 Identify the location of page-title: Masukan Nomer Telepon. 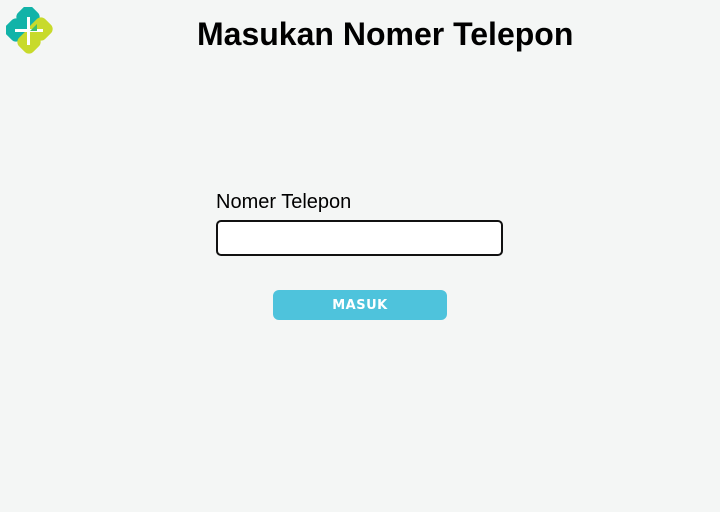
(385, 34).